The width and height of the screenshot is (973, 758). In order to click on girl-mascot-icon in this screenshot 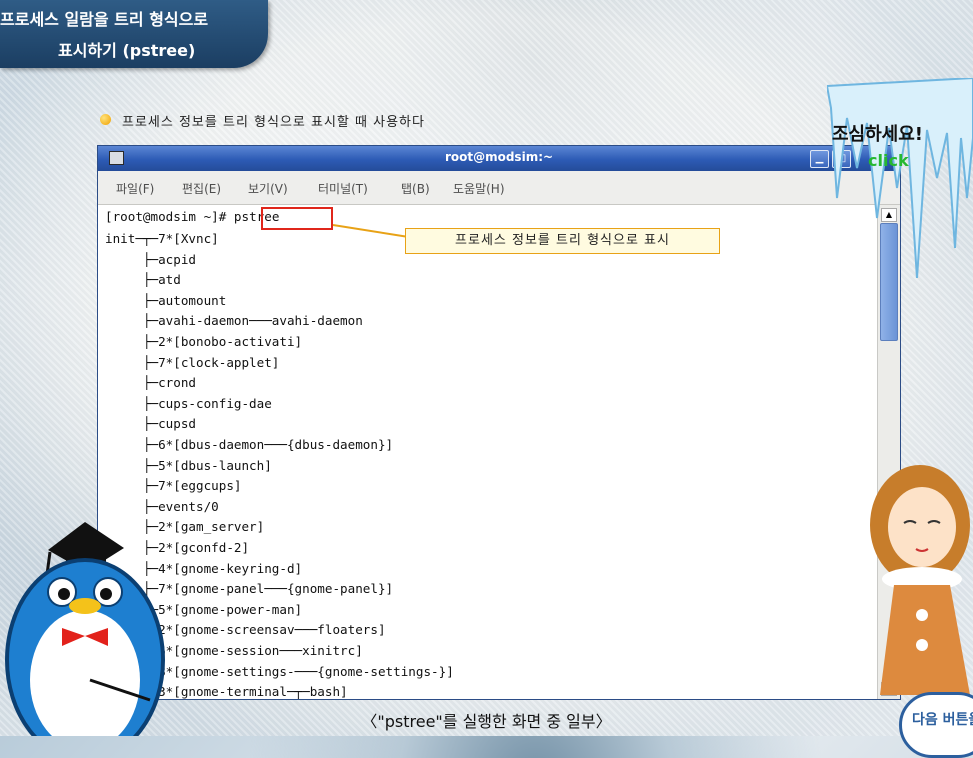, I will do `click(920, 580)`.